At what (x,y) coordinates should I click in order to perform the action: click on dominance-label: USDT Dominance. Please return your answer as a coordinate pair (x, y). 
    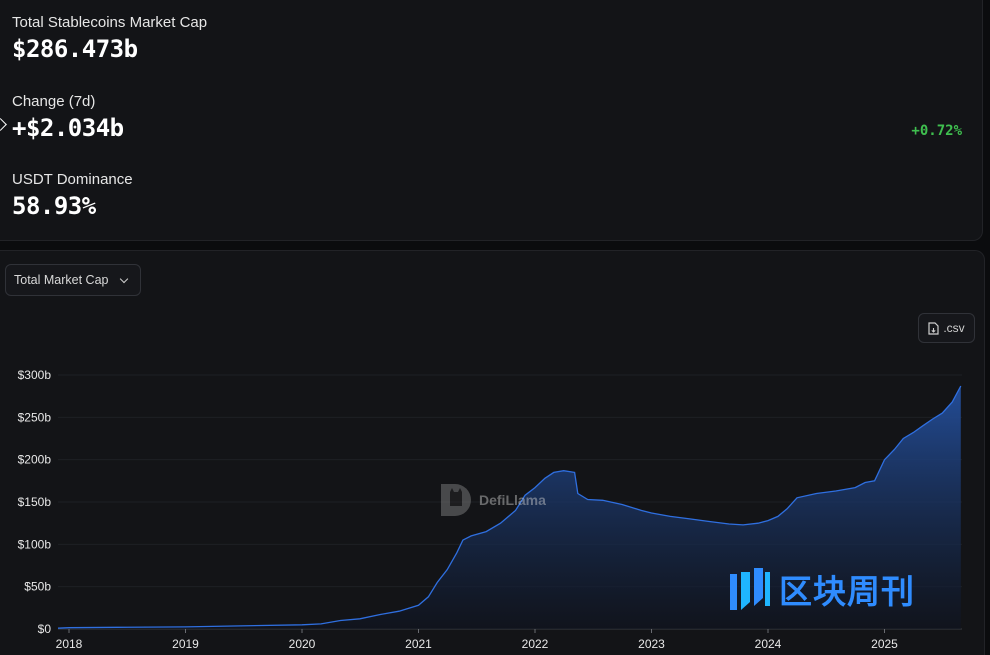
    Looking at the image, I should click on (72, 179).